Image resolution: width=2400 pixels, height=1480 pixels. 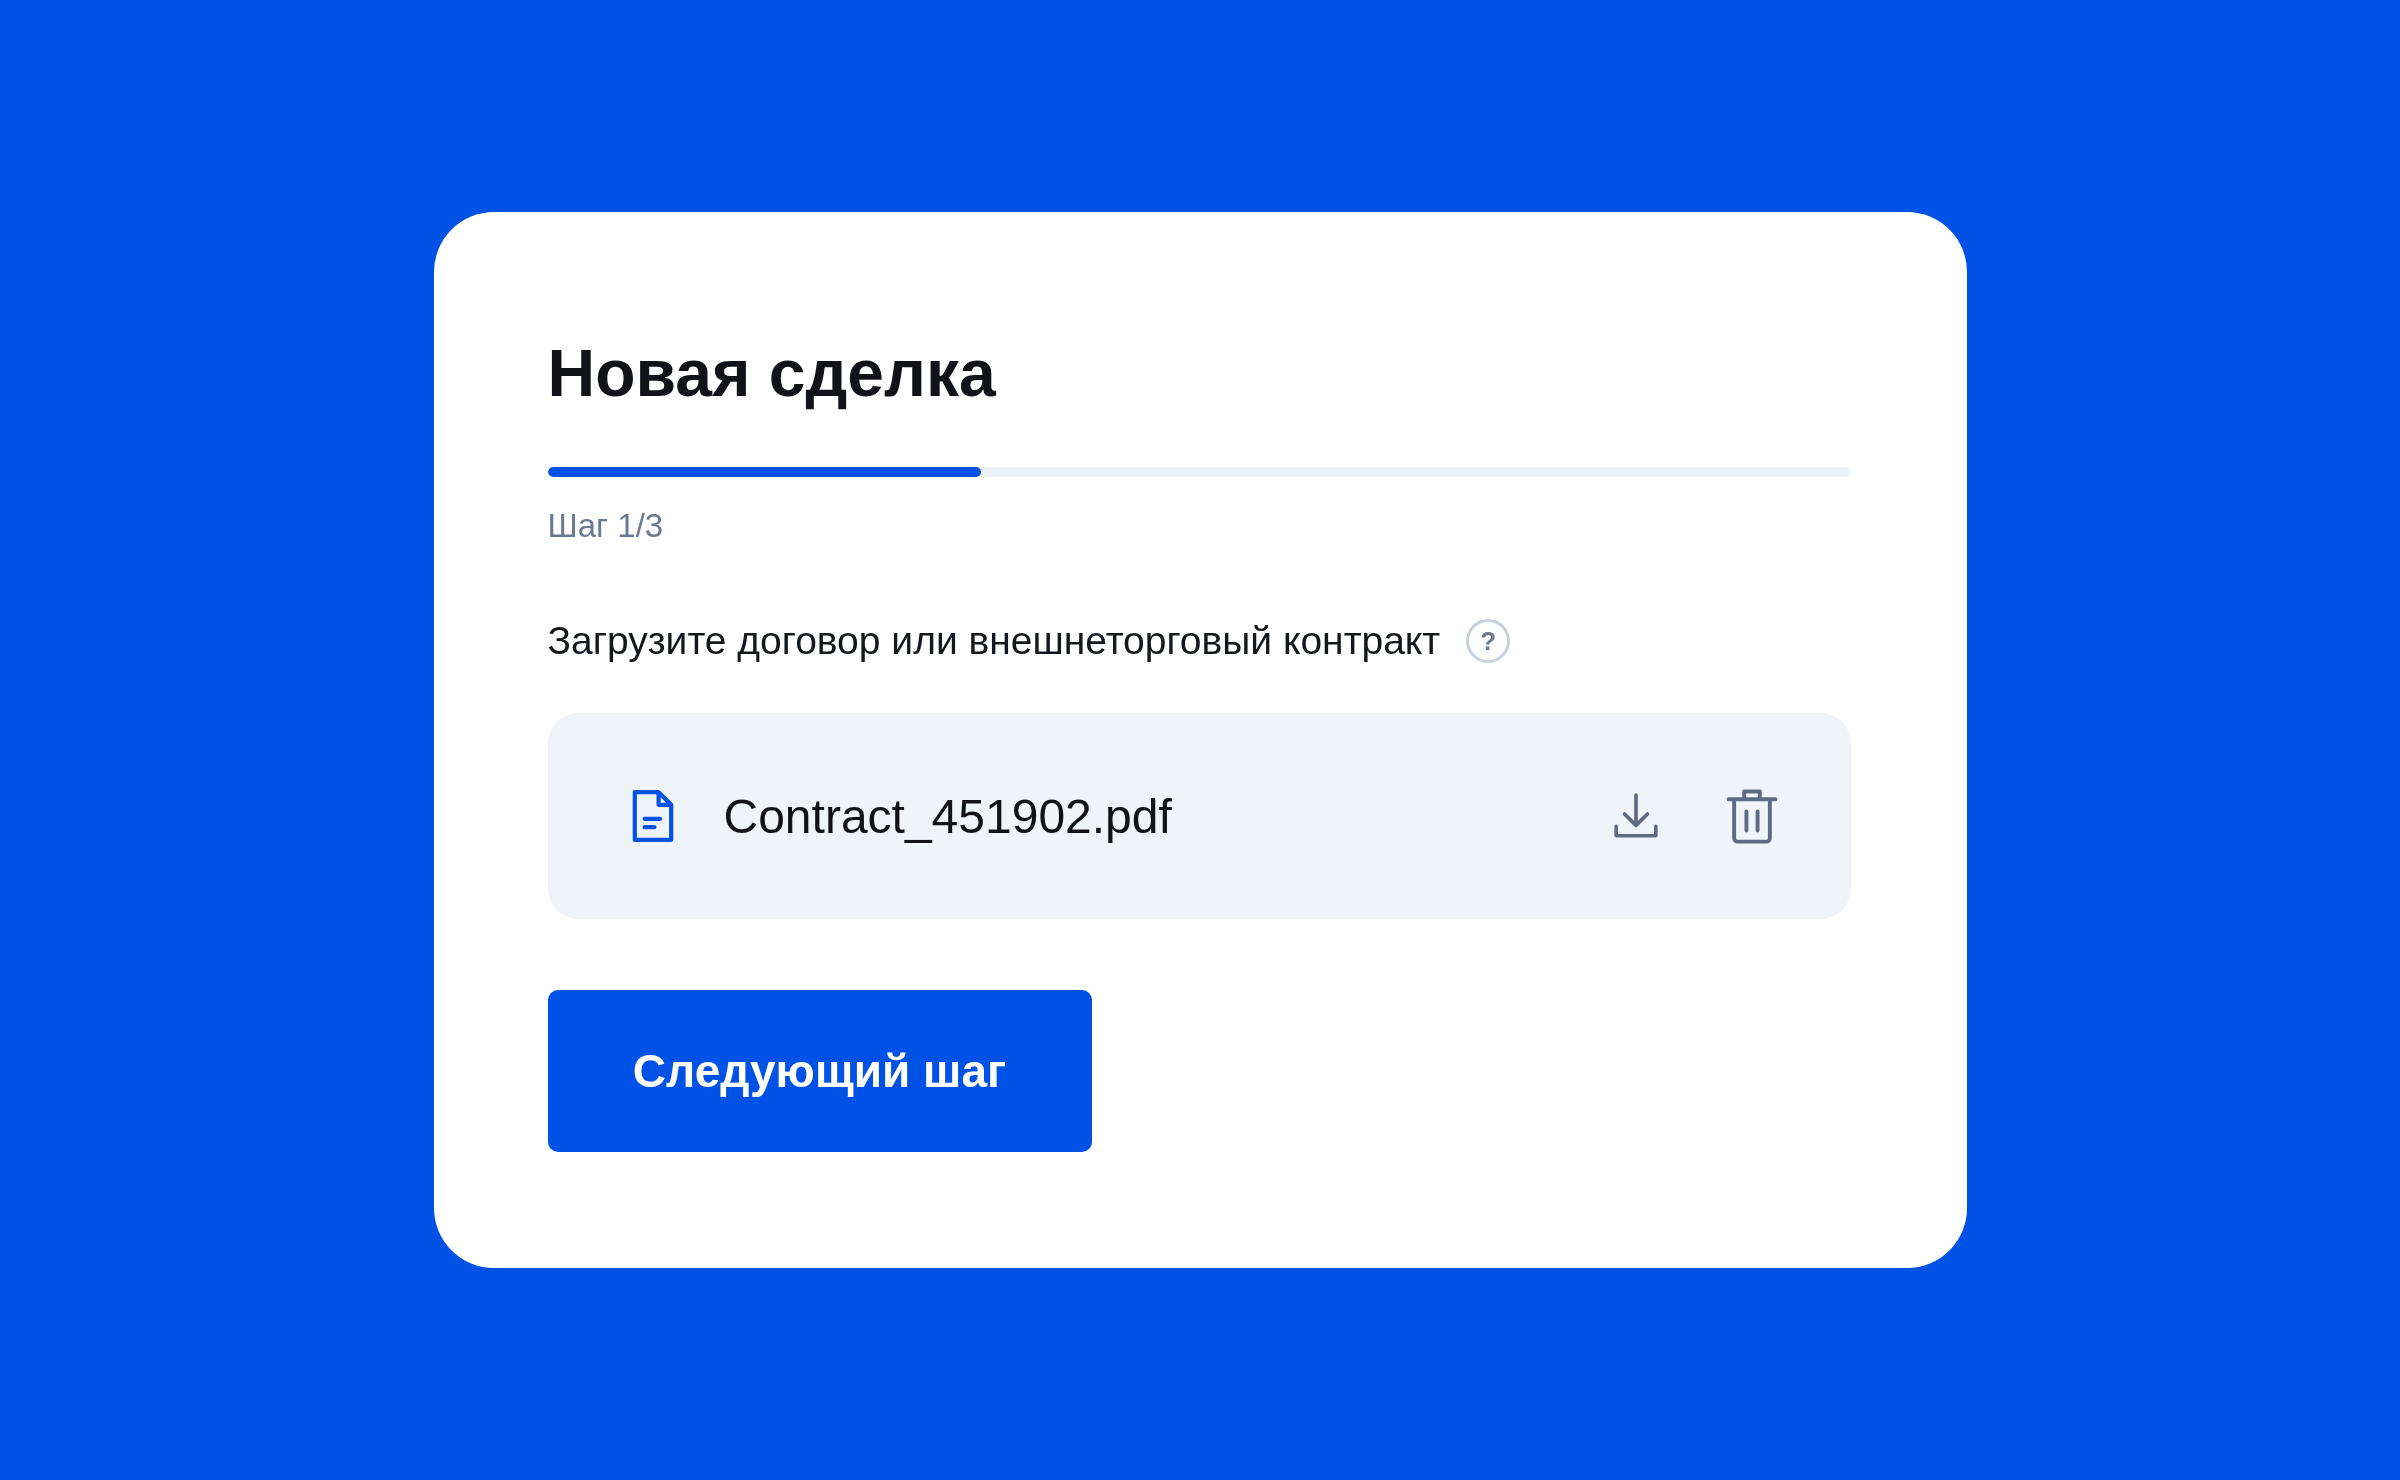 What do you see at coordinates (1488, 641) in the screenshot?
I see `help-icon: ?` at bounding box center [1488, 641].